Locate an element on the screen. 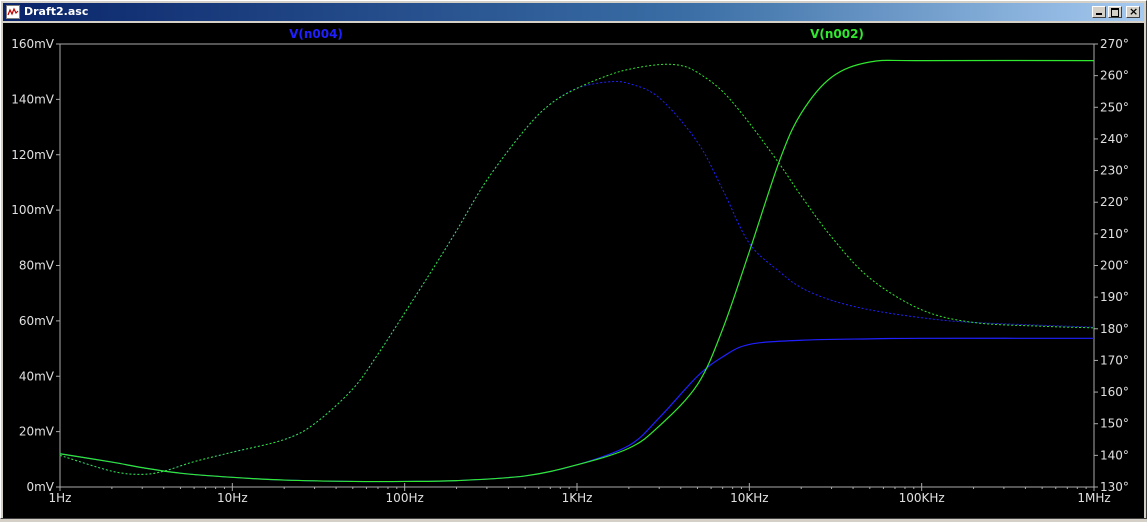 The image size is (1147, 522). y-left-tick-label: 0mV is located at coordinates (40, 487).